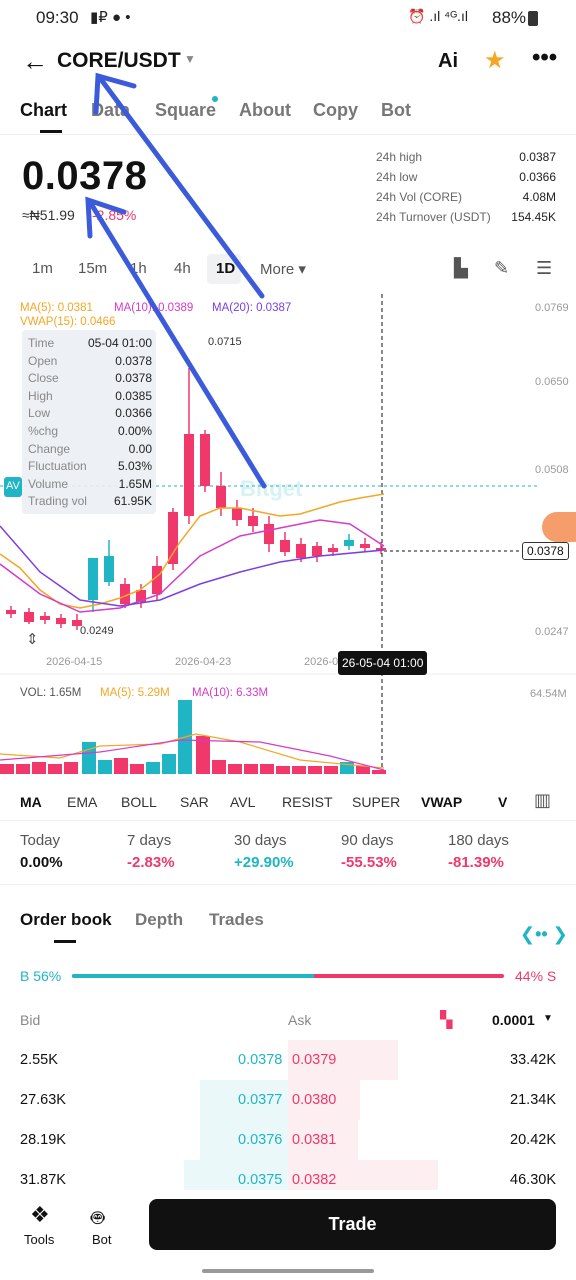 The image size is (576, 1280). Describe the element at coordinates (271, 488) in the screenshot. I see `watermark-logo: Bitget` at that location.